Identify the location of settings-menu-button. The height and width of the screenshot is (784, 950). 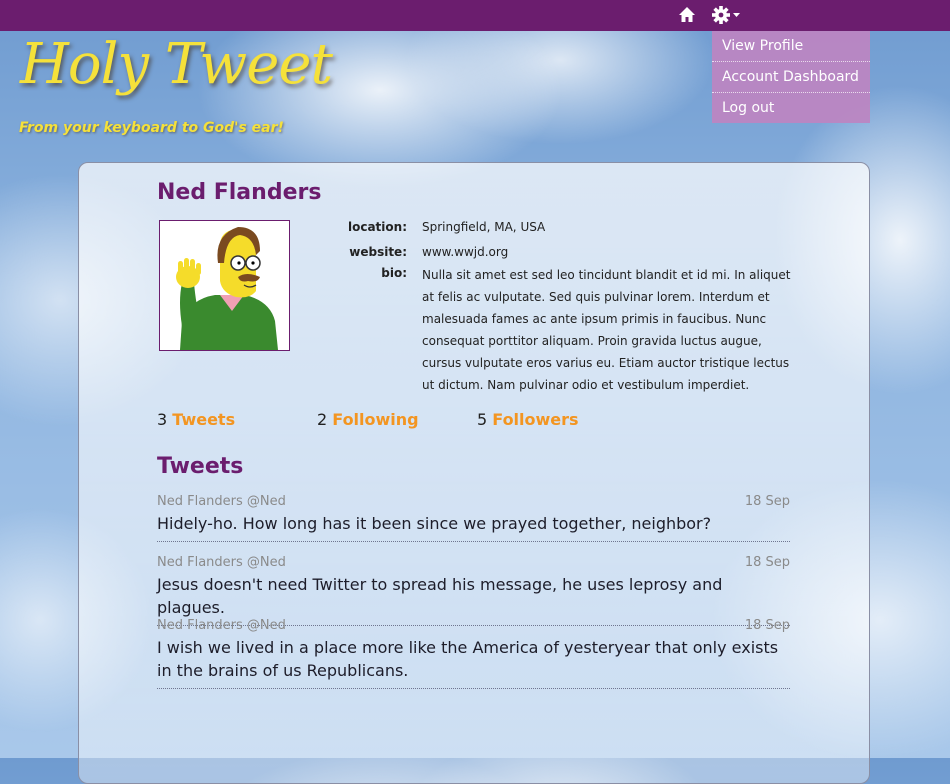
(727, 15).